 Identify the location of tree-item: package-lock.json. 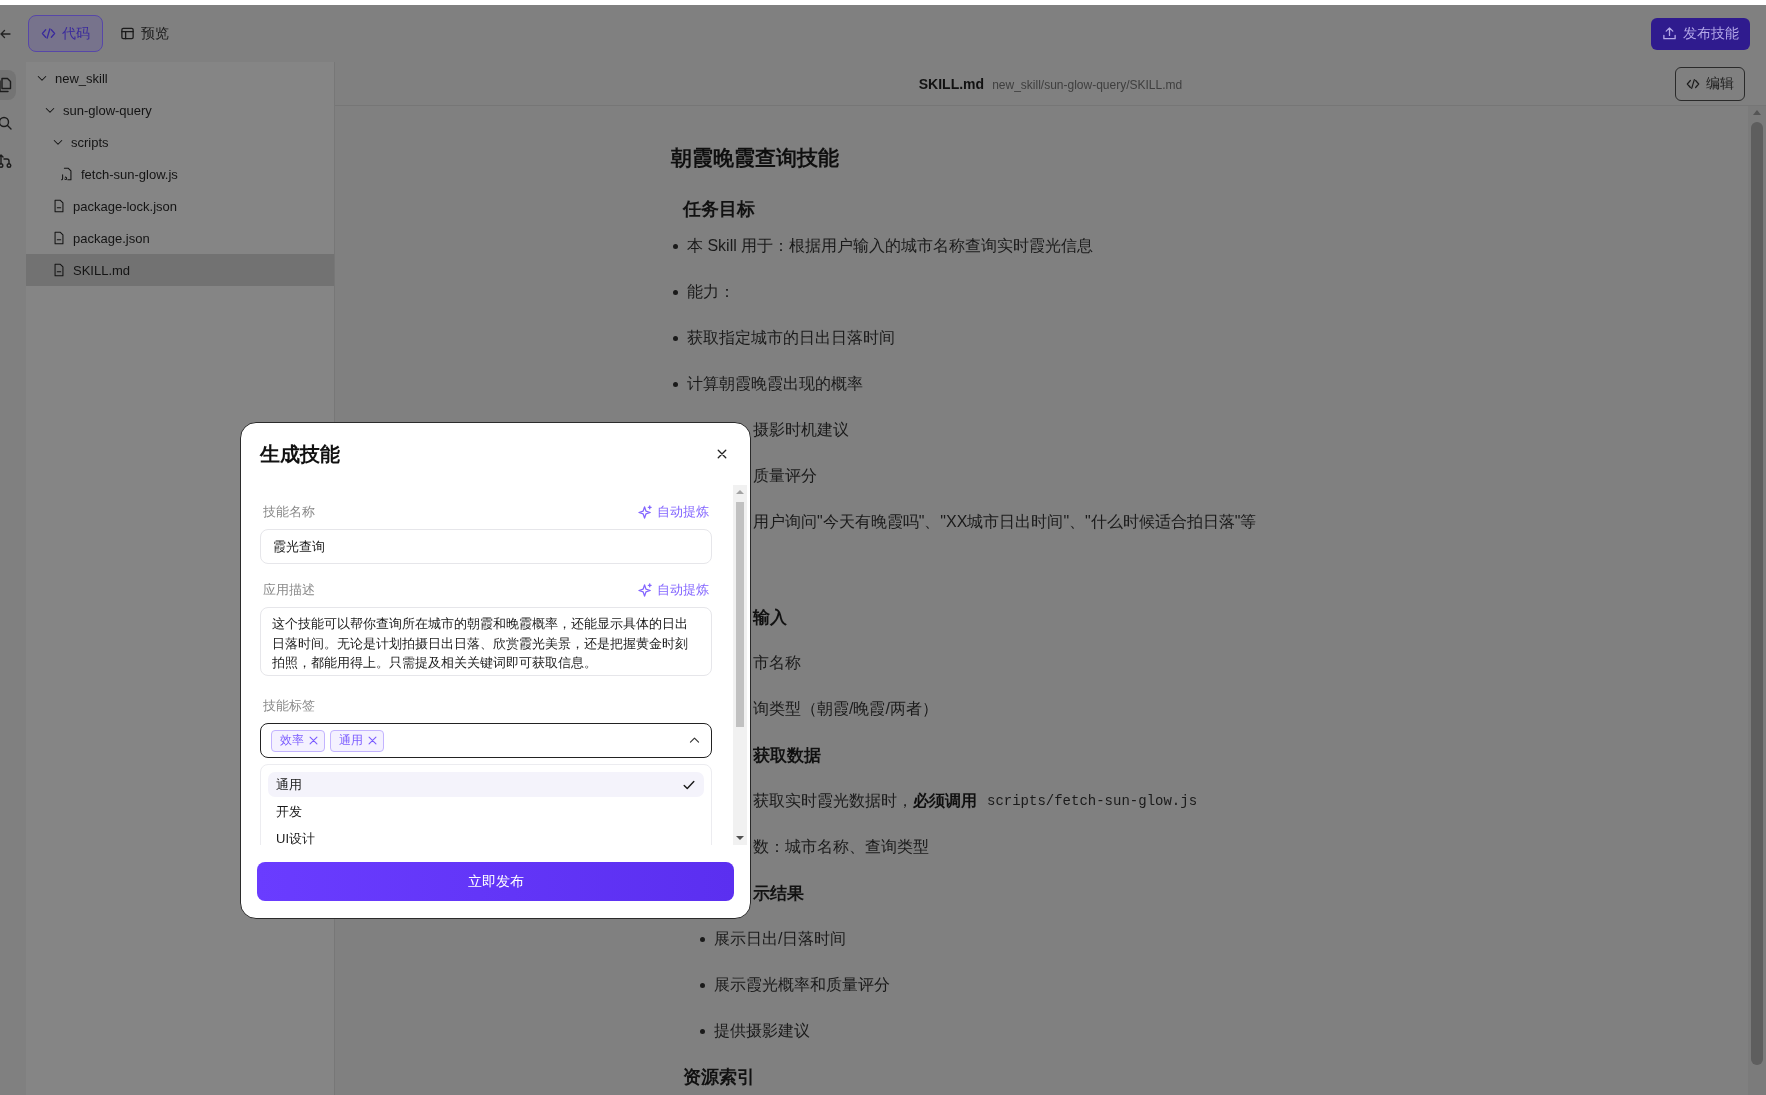
(180, 206).